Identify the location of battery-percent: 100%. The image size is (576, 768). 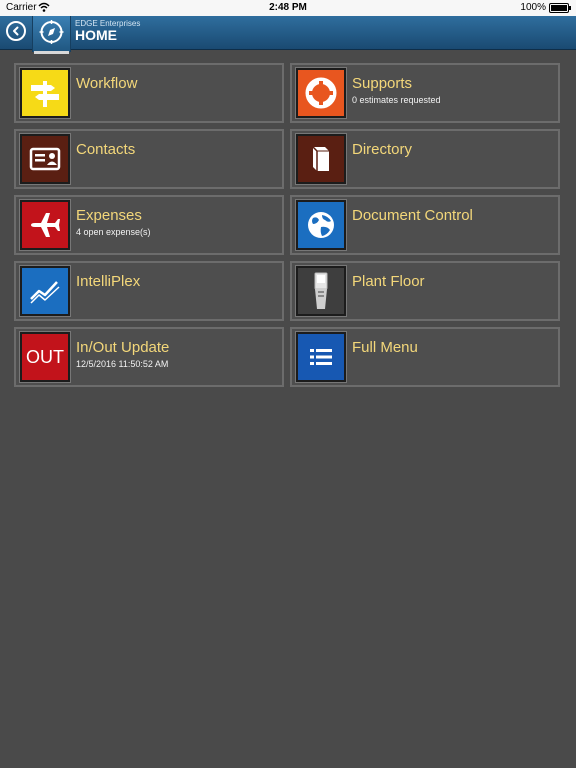
(533, 7).